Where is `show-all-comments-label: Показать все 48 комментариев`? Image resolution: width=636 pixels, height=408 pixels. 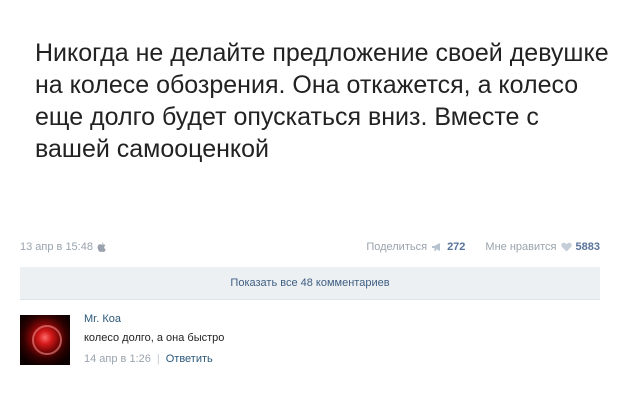
show-all-comments-label: Показать все 48 комментариев is located at coordinates (310, 283).